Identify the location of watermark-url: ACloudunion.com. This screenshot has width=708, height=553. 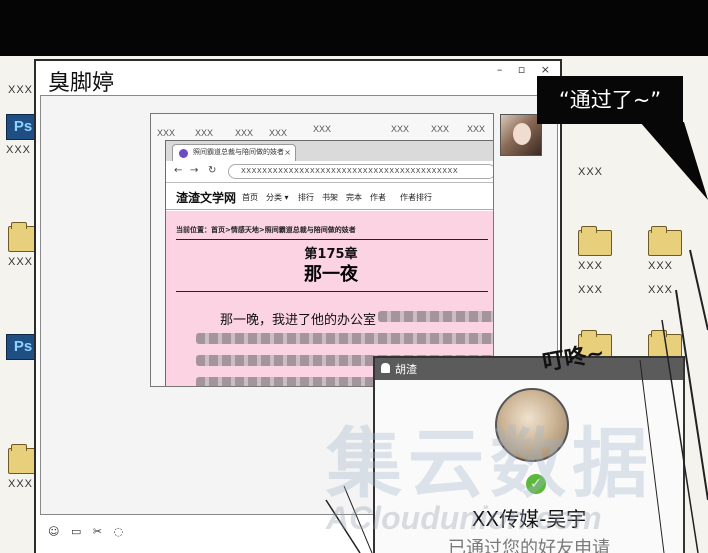
(464, 518).